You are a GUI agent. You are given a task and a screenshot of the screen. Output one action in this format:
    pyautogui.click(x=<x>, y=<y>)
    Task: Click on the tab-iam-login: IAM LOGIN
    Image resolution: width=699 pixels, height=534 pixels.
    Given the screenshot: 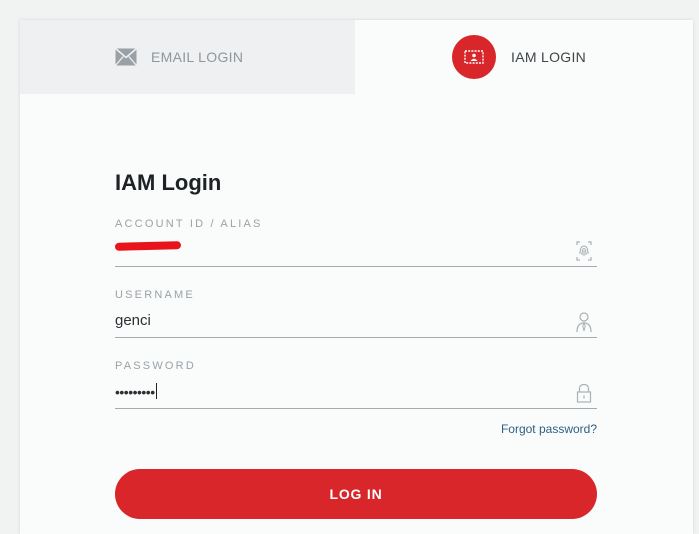 What is the action you would take?
    pyautogui.click(x=524, y=57)
    